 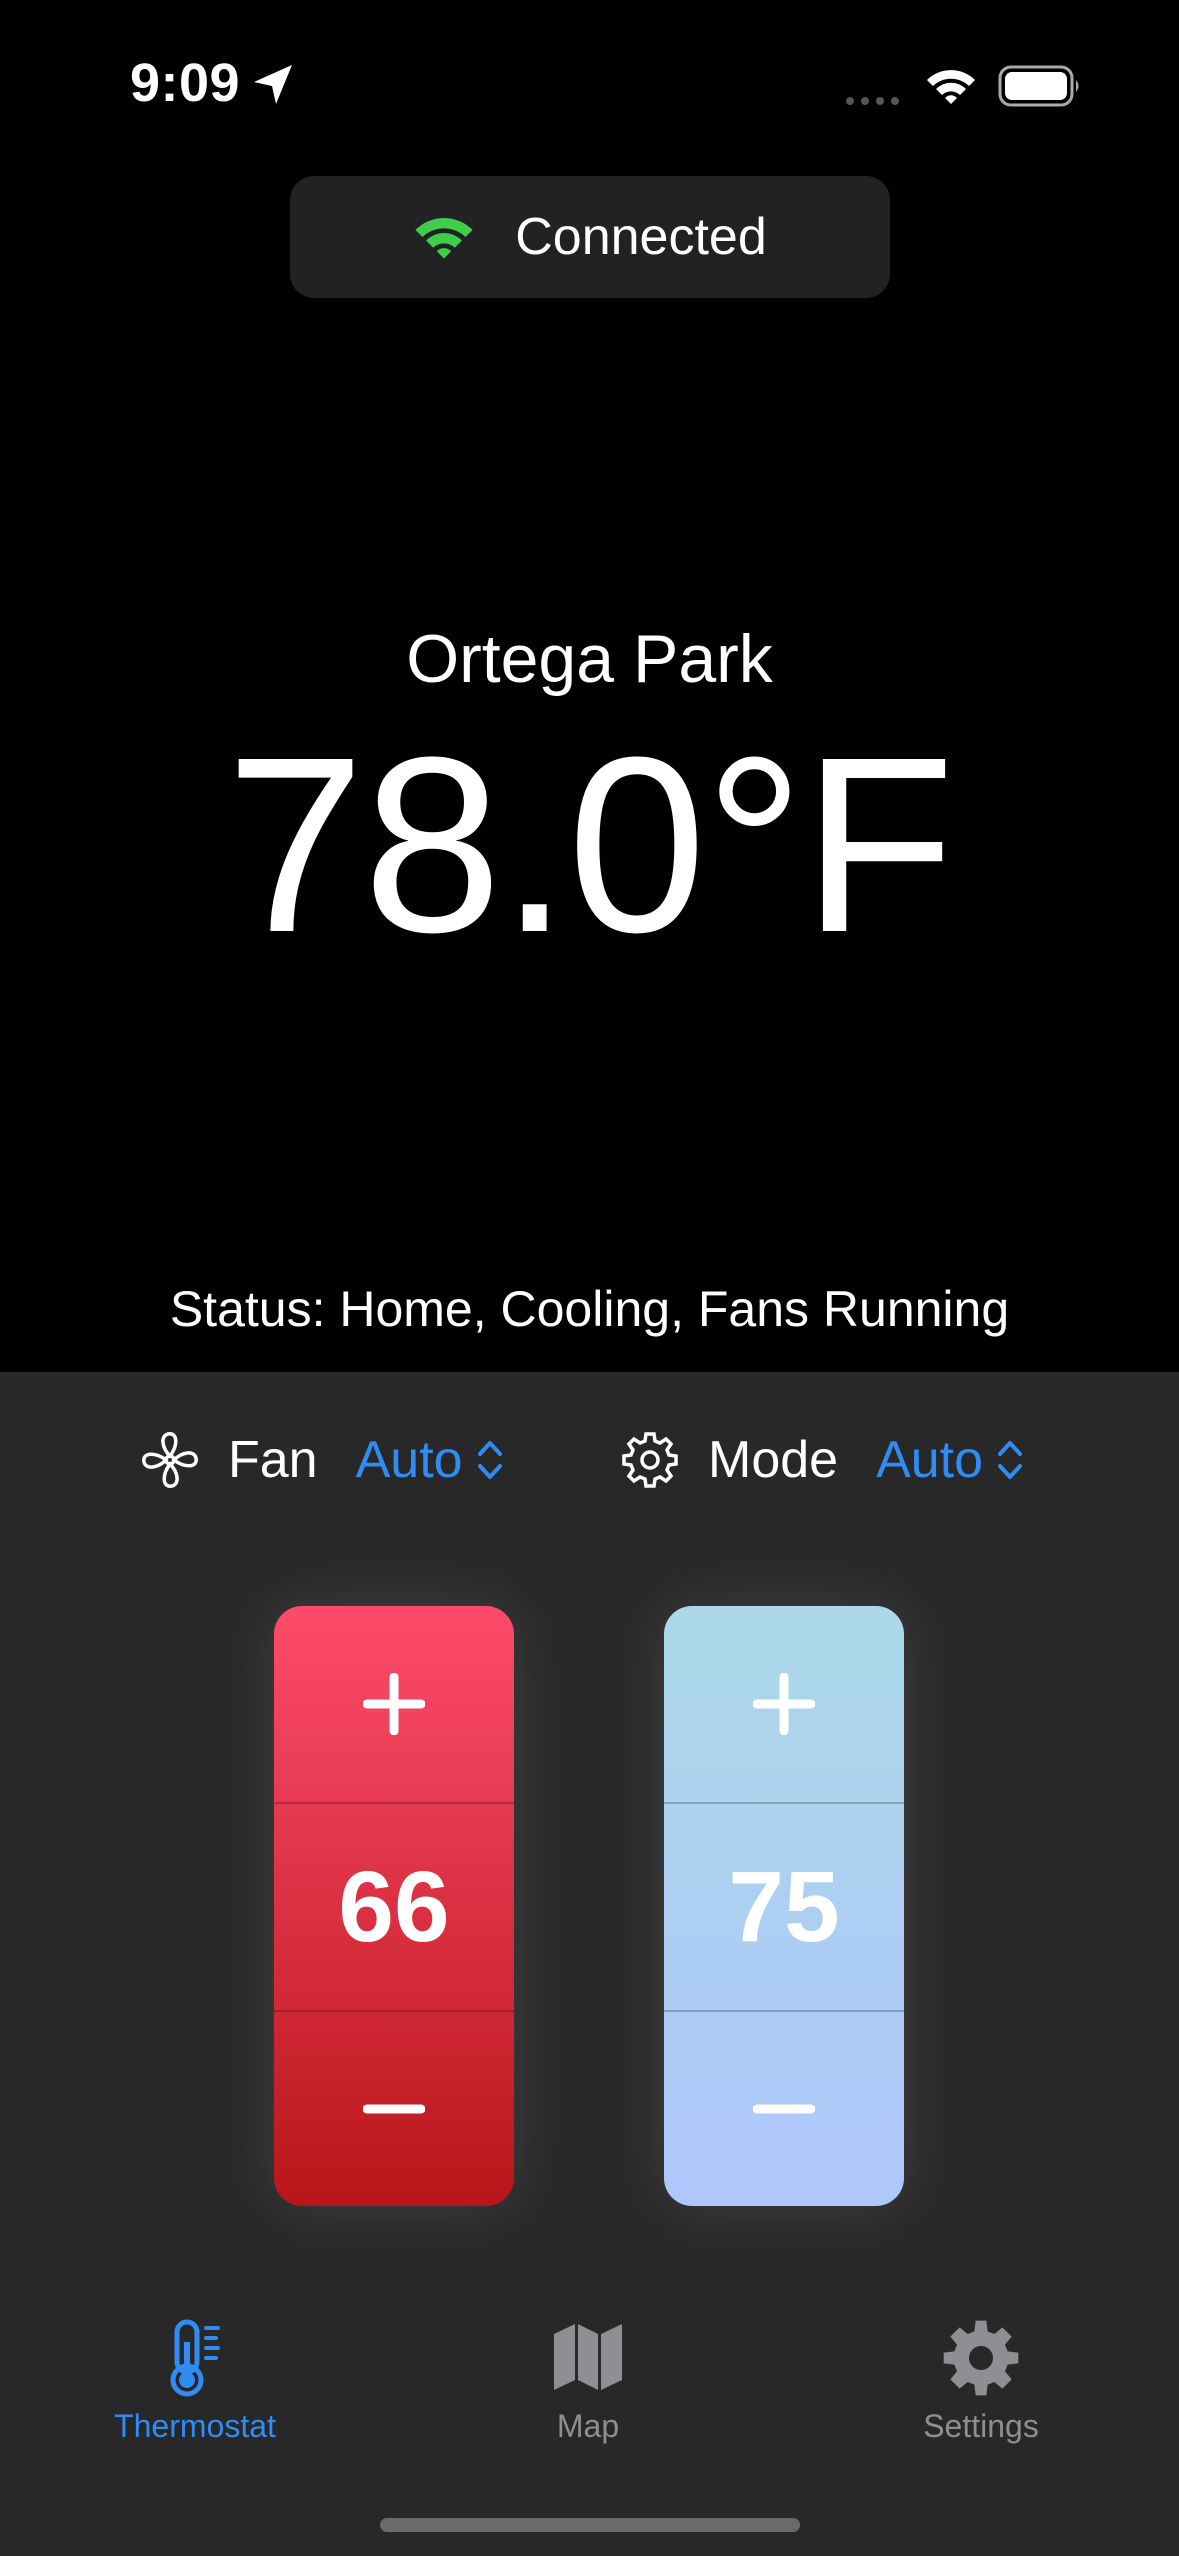 What do you see at coordinates (929, 1460) in the screenshot?
I see `mode-value-picker: Auto` at bounding box center [929, 1460].